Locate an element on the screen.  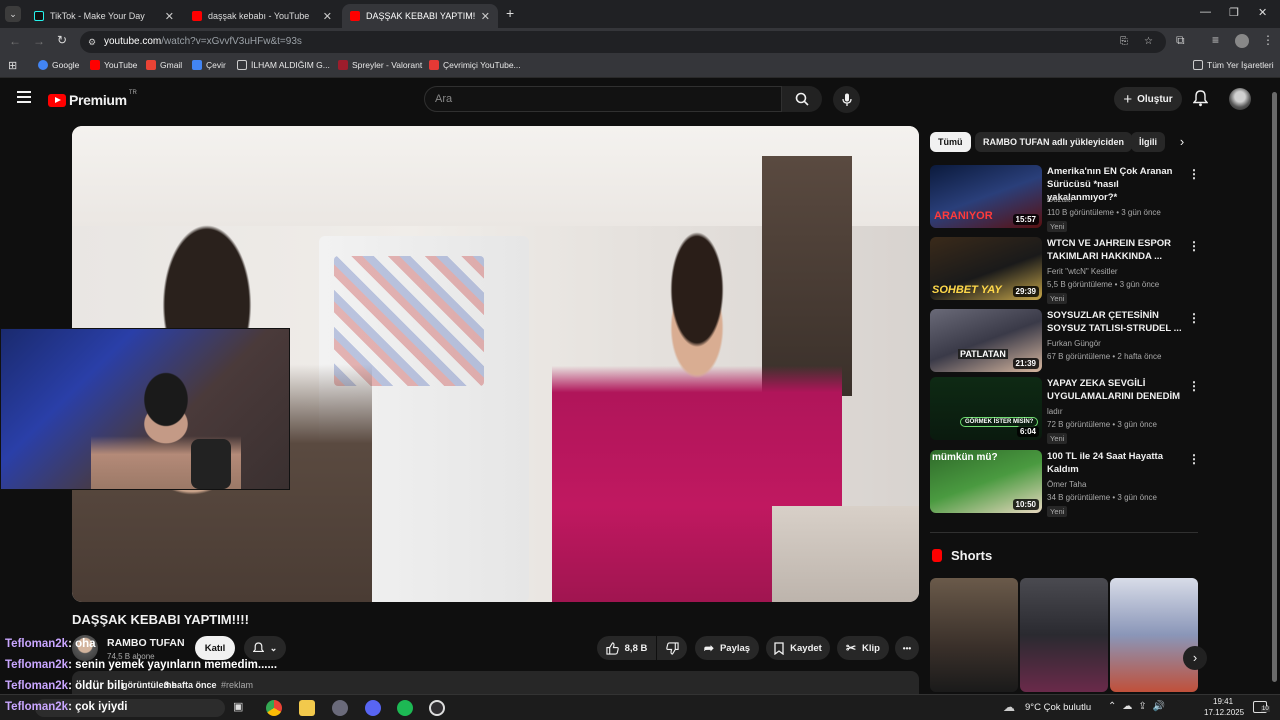
recommendation-channel: Ömer Taha is located at coordinates (1066, 484).